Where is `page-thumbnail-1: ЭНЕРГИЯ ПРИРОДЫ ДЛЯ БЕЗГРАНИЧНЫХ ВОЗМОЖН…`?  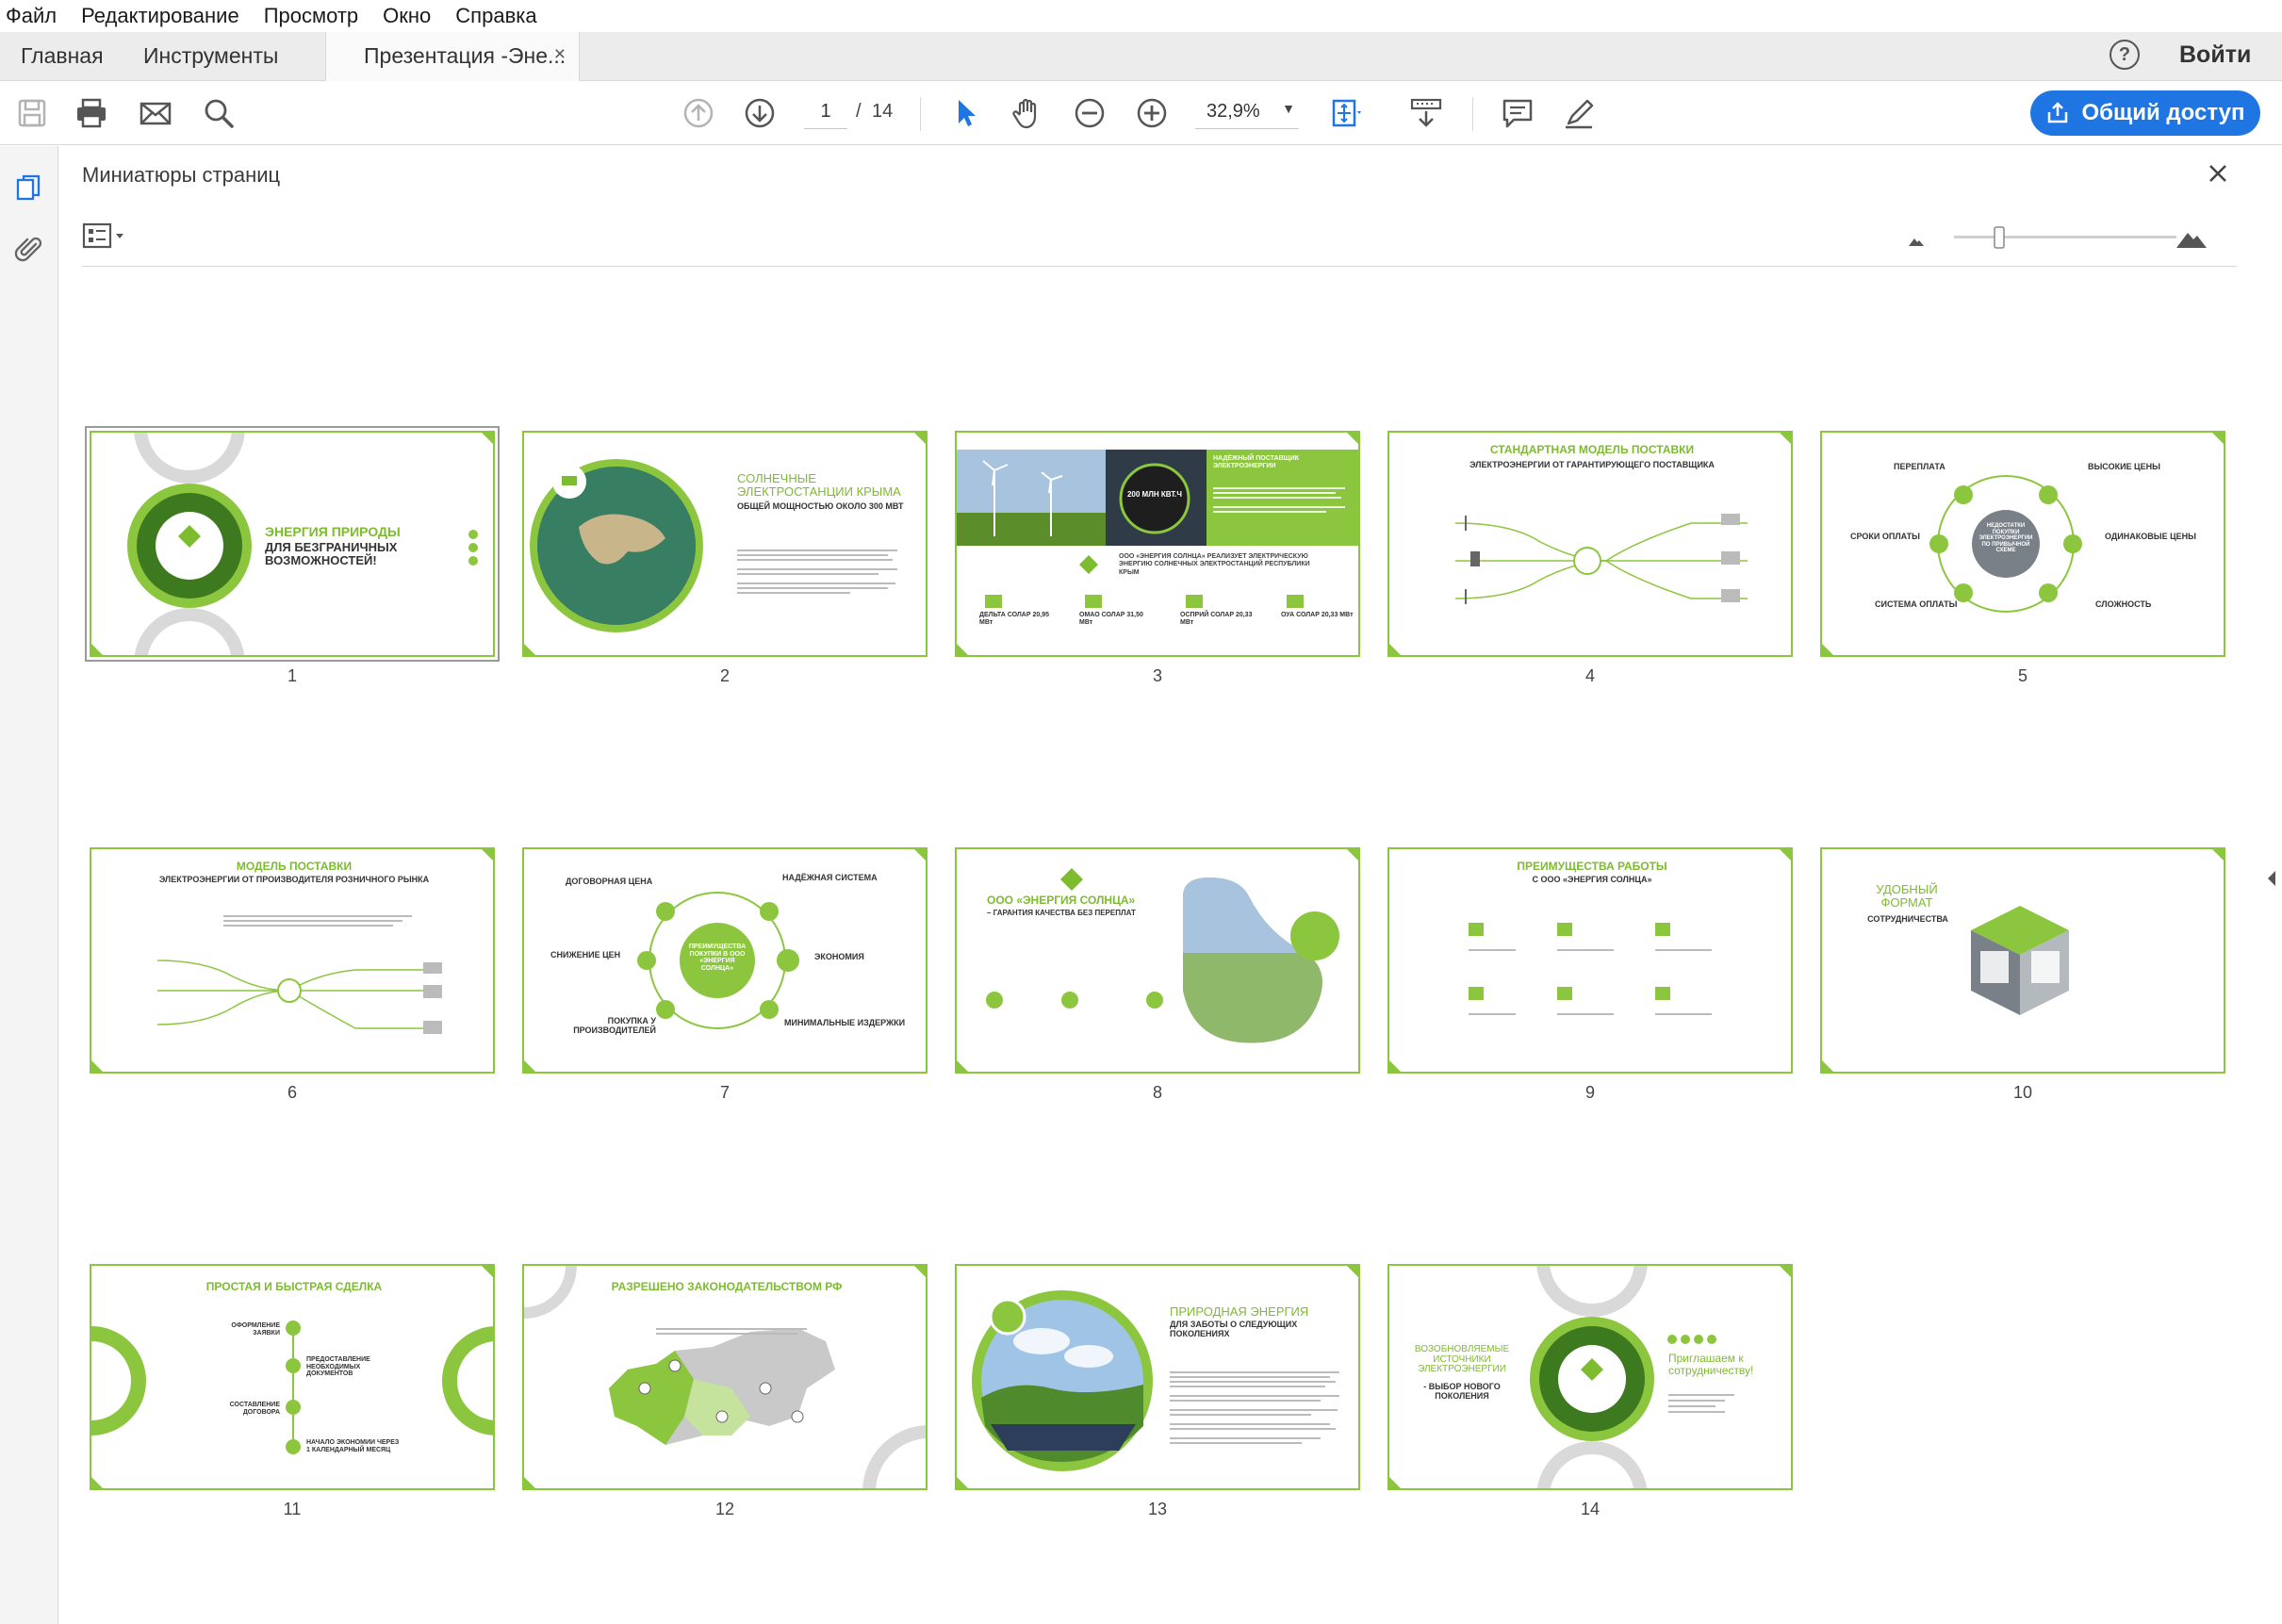 page-thumbnail-1: ЭНЕРГИЯ ПРИРОДЫ ДЛЯ БЕЗГРАНИЧНЫХ ВОЗМОЖН… is located at coordinates (292, 544).